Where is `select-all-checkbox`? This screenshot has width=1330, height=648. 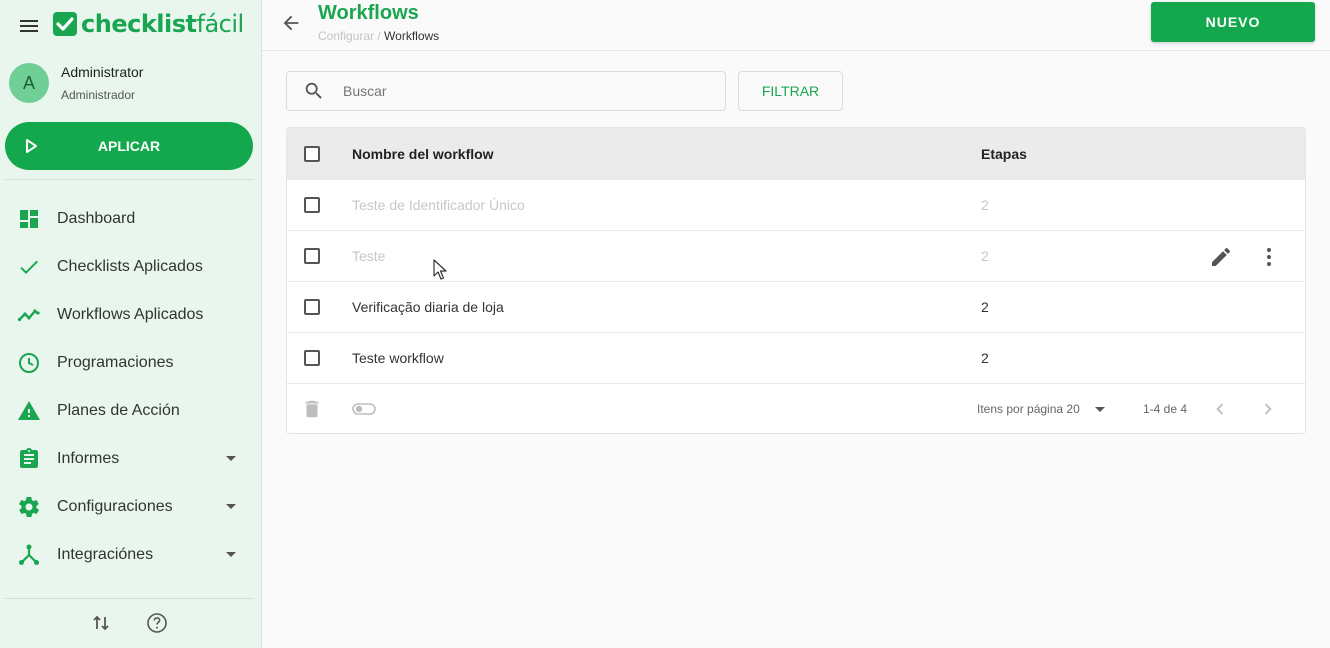
select-all-checkbox is located at coordinates (312, 154).